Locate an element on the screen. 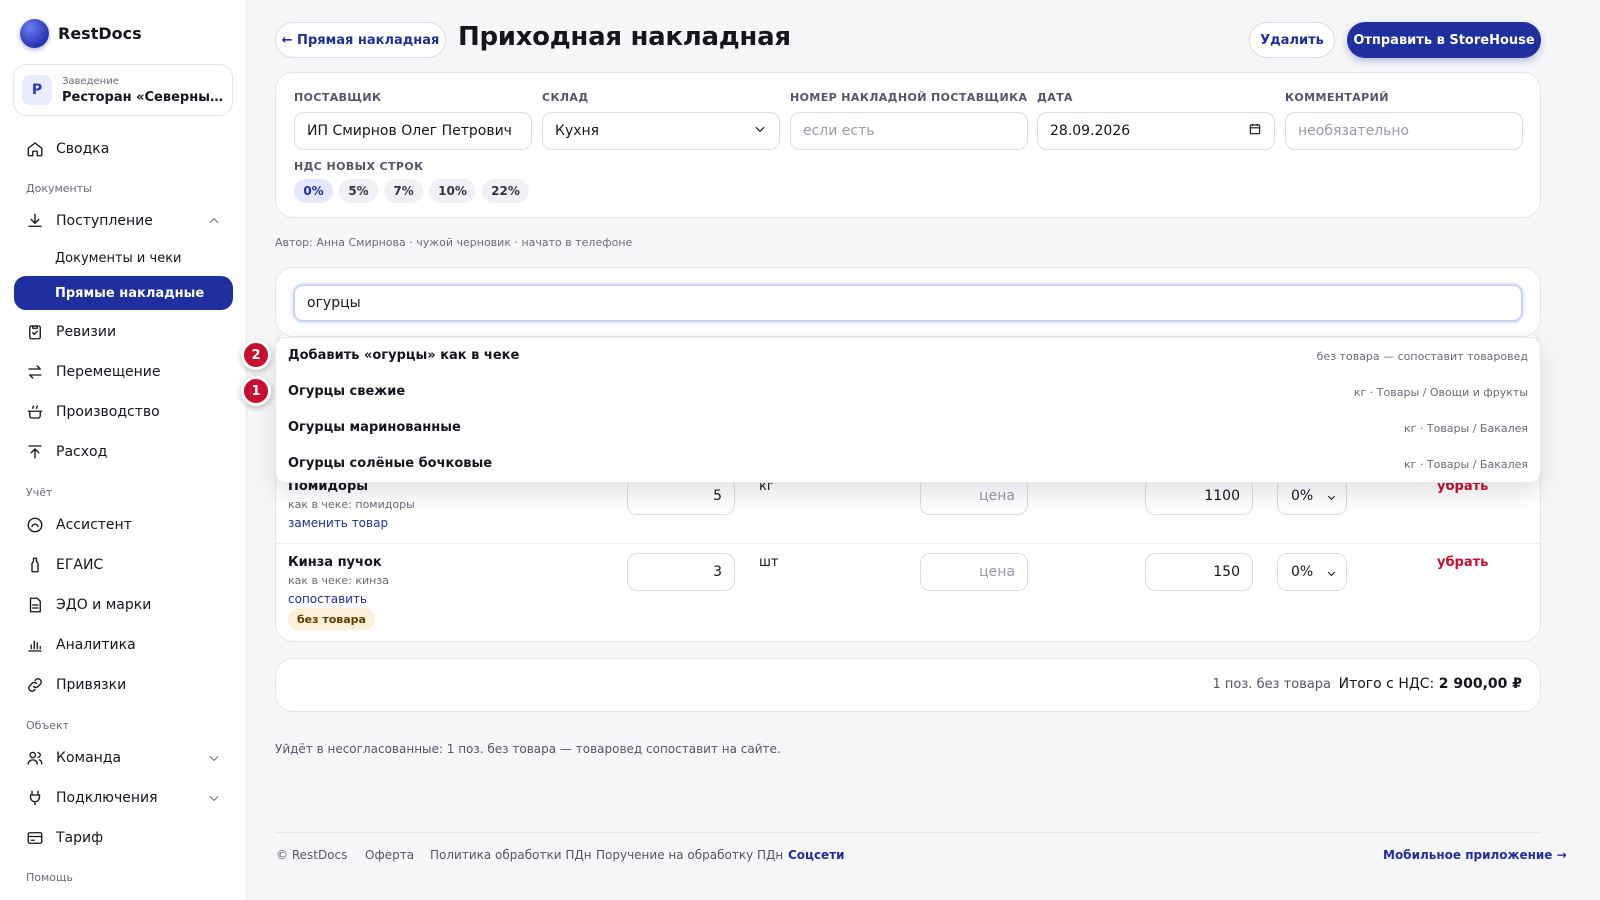 This screenshot has height=900, width=1600. suggestion-hint: кг · Товары / Овощи и фрукты is located at coordinates (1440, 392).